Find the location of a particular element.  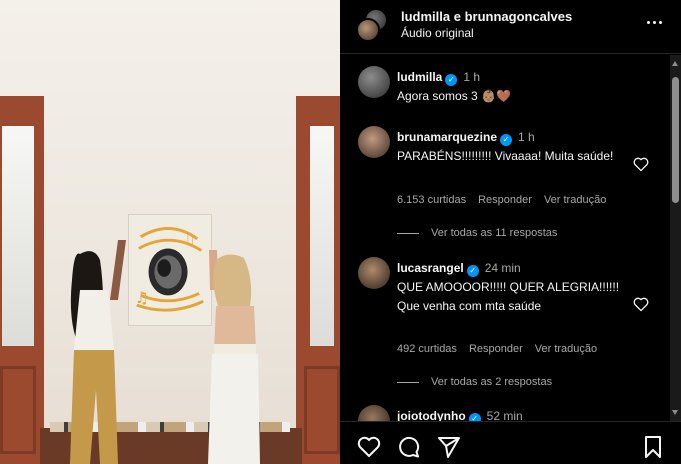

comment-meta: 6.153 curtidas Responder Ver tradução is located at coordinates (507, 200).